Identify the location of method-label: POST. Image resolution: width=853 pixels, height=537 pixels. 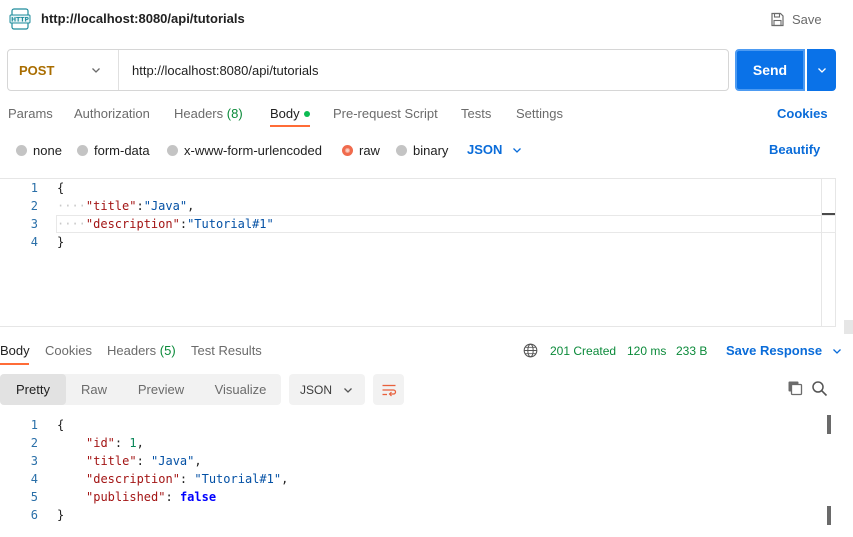
(37, 70).